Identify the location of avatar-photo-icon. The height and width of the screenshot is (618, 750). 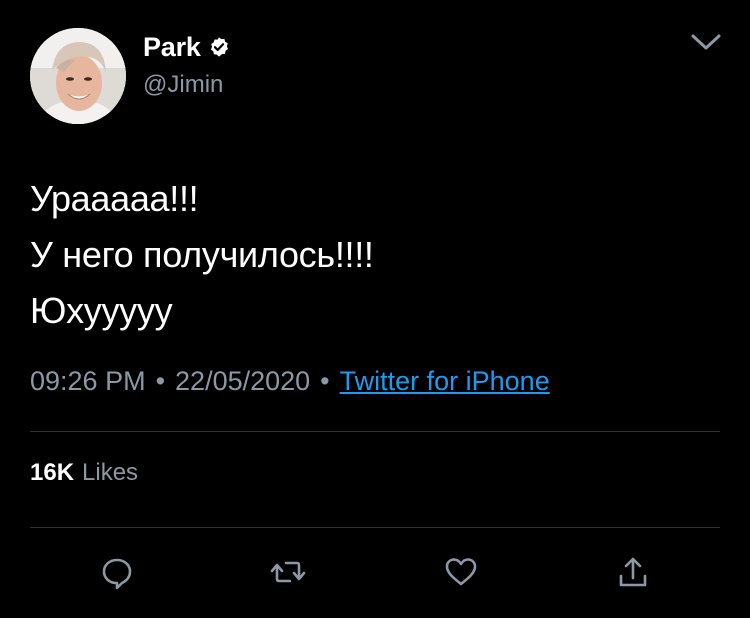
(78, 76).